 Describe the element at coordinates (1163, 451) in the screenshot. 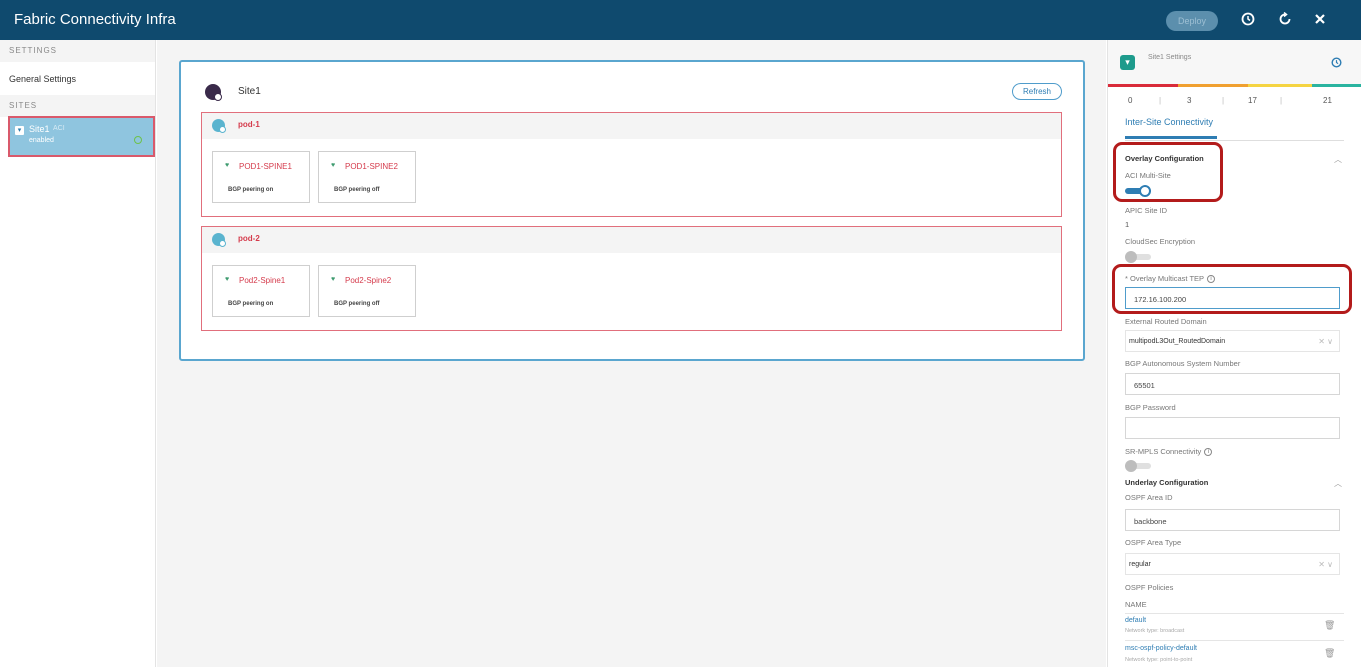

I see `srmpls-label-text: SR-MPLS Connectivity` at that location.